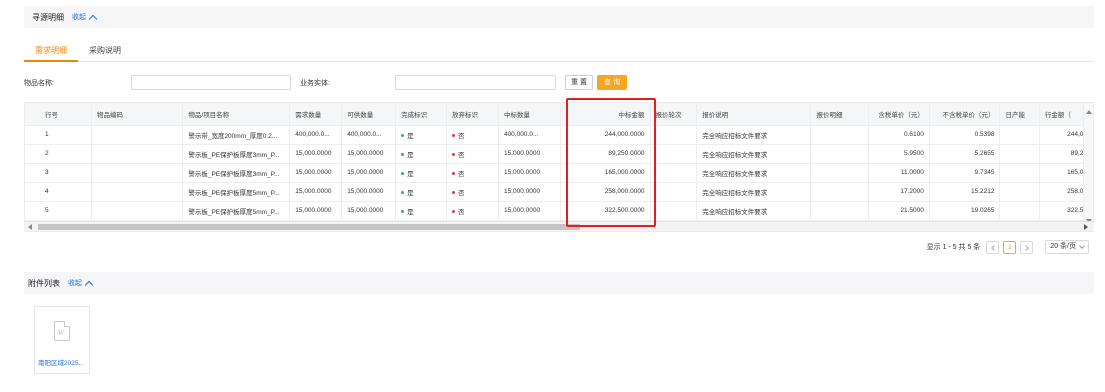 This screenshot has width=1105, height=392. What do you see at coordinates (137, 114) in the screenshot?
I see `col-header-item-code: 物品编码` at bounding box center [137, 114].